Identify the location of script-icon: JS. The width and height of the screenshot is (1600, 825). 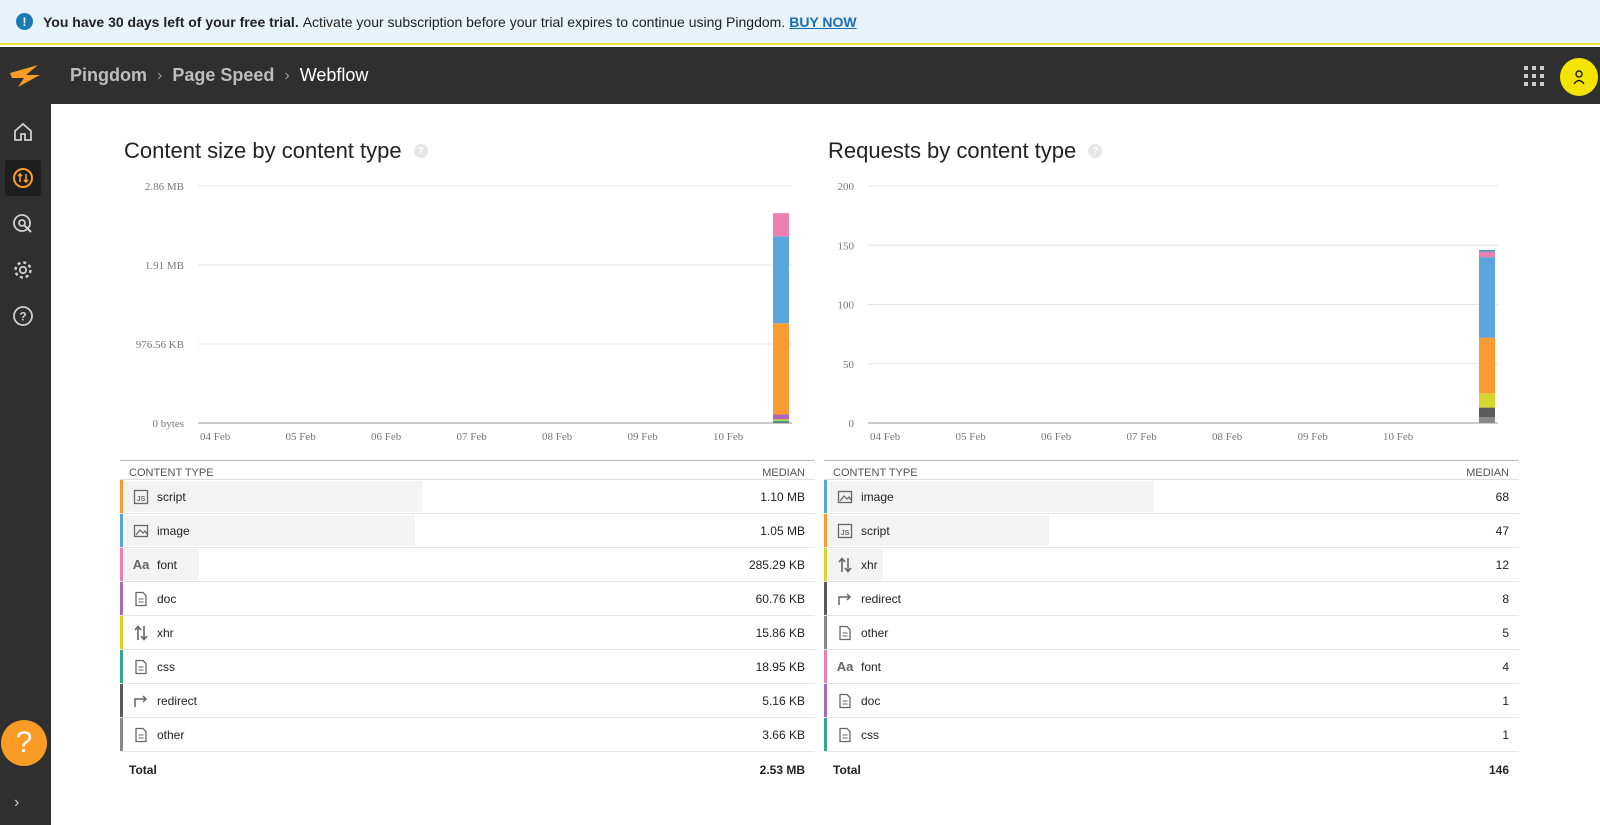
(845, 531).